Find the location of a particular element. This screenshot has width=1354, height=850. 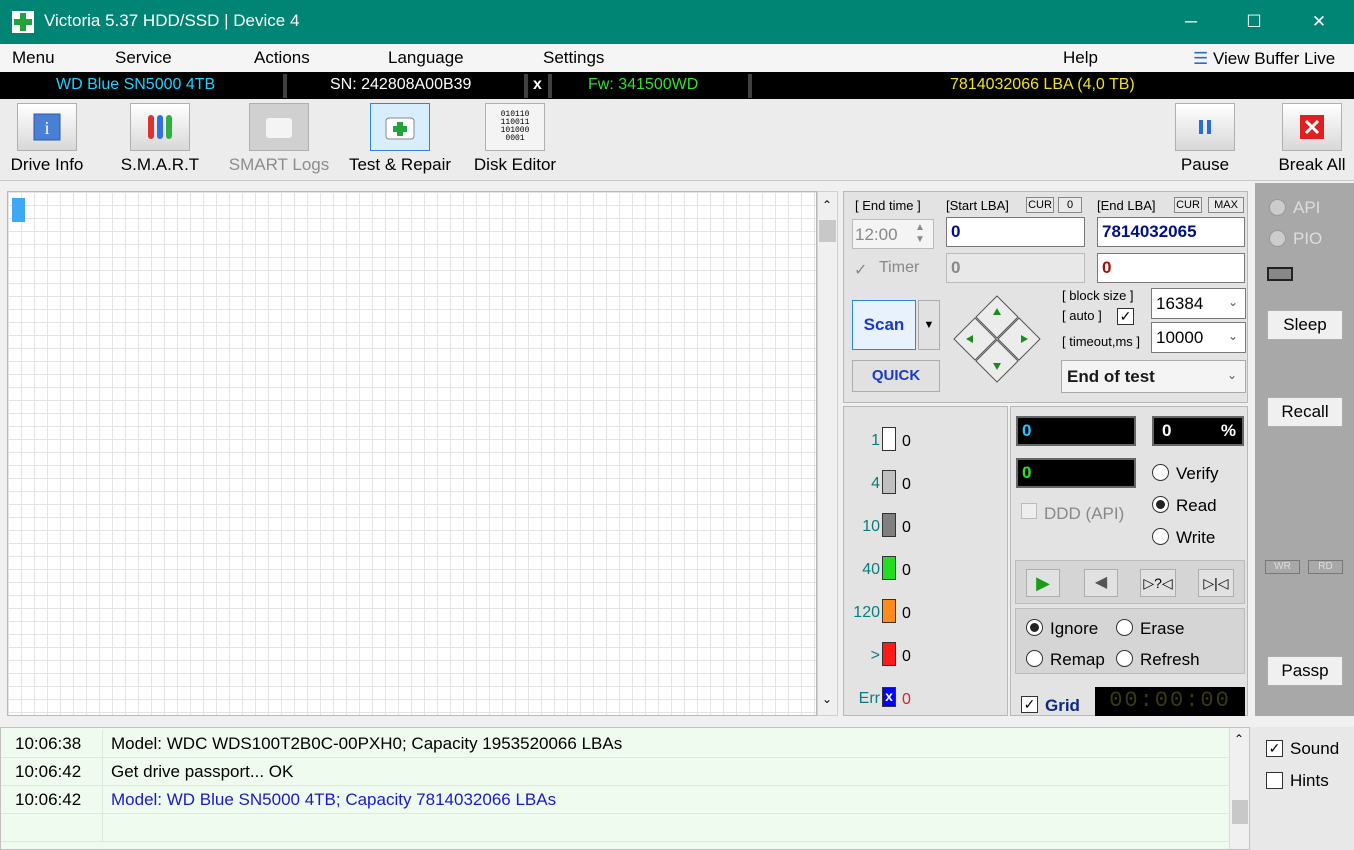

hints-checkbox is located at coordinates (1274, 780).